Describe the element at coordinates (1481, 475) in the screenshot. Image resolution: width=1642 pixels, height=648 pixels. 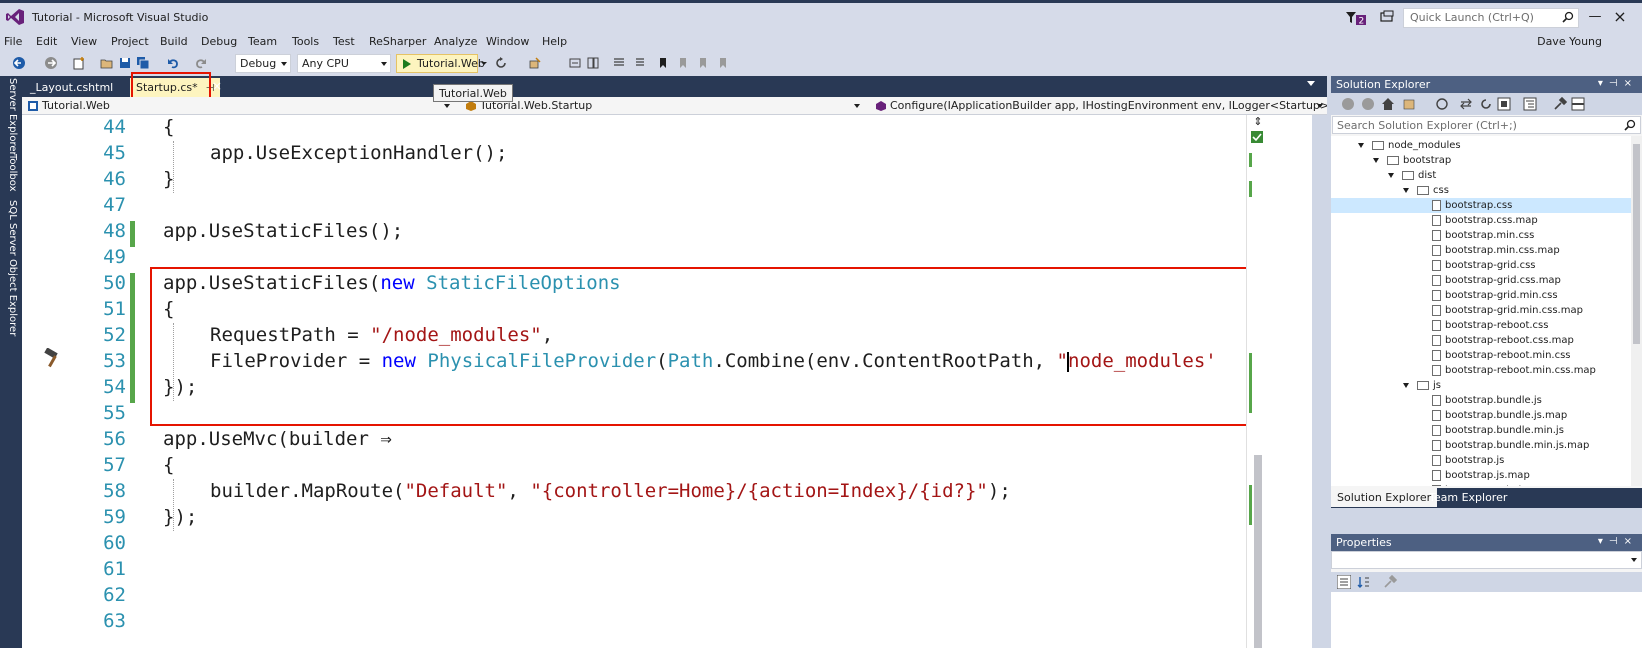
I see `tree-file-item: bootstrap.js.map` at that location.